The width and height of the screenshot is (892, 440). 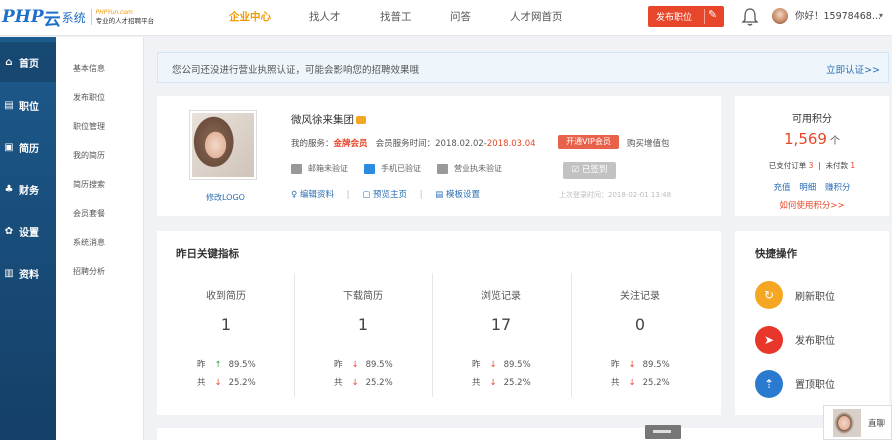 What do you see at coordinates (812, 323) in the screenshot?
I see `quick-actions-card: 快捷操作 ↻ 刷新职位 ➤ 发布职位 ⇡ 置顶职位` at bounding box center [812, 323].